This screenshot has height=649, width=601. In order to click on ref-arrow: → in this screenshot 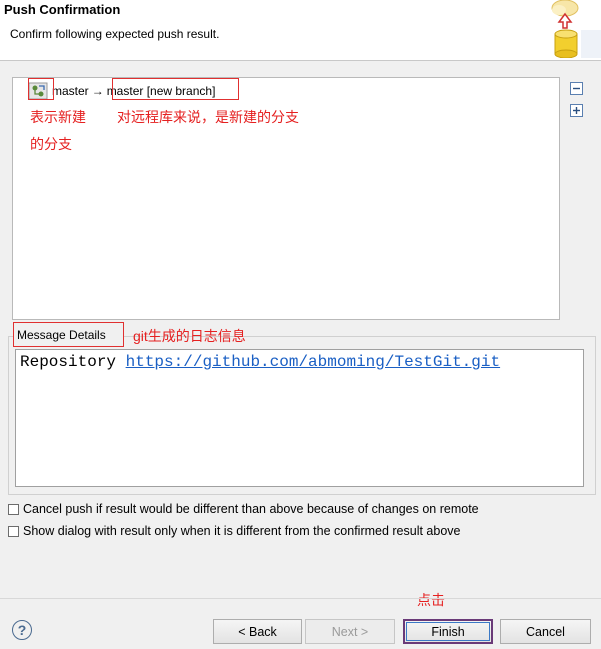, I will do `click(97, 91)`.